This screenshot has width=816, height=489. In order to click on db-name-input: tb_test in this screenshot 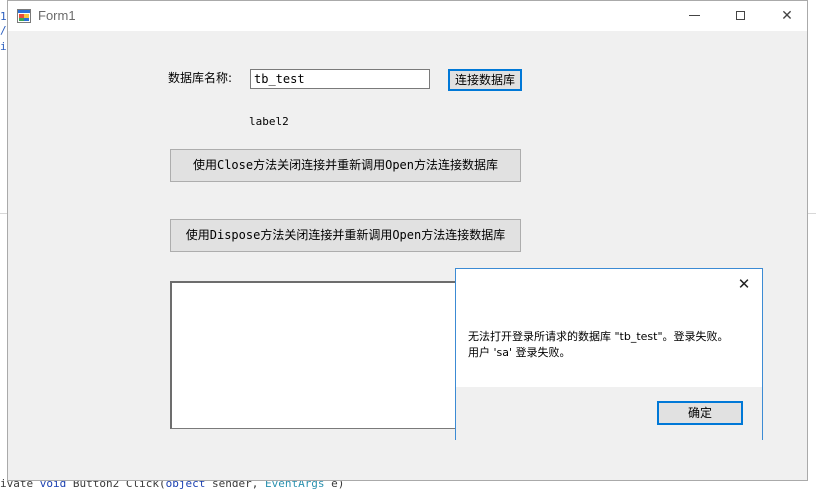, I will do `click(340, 79)`.